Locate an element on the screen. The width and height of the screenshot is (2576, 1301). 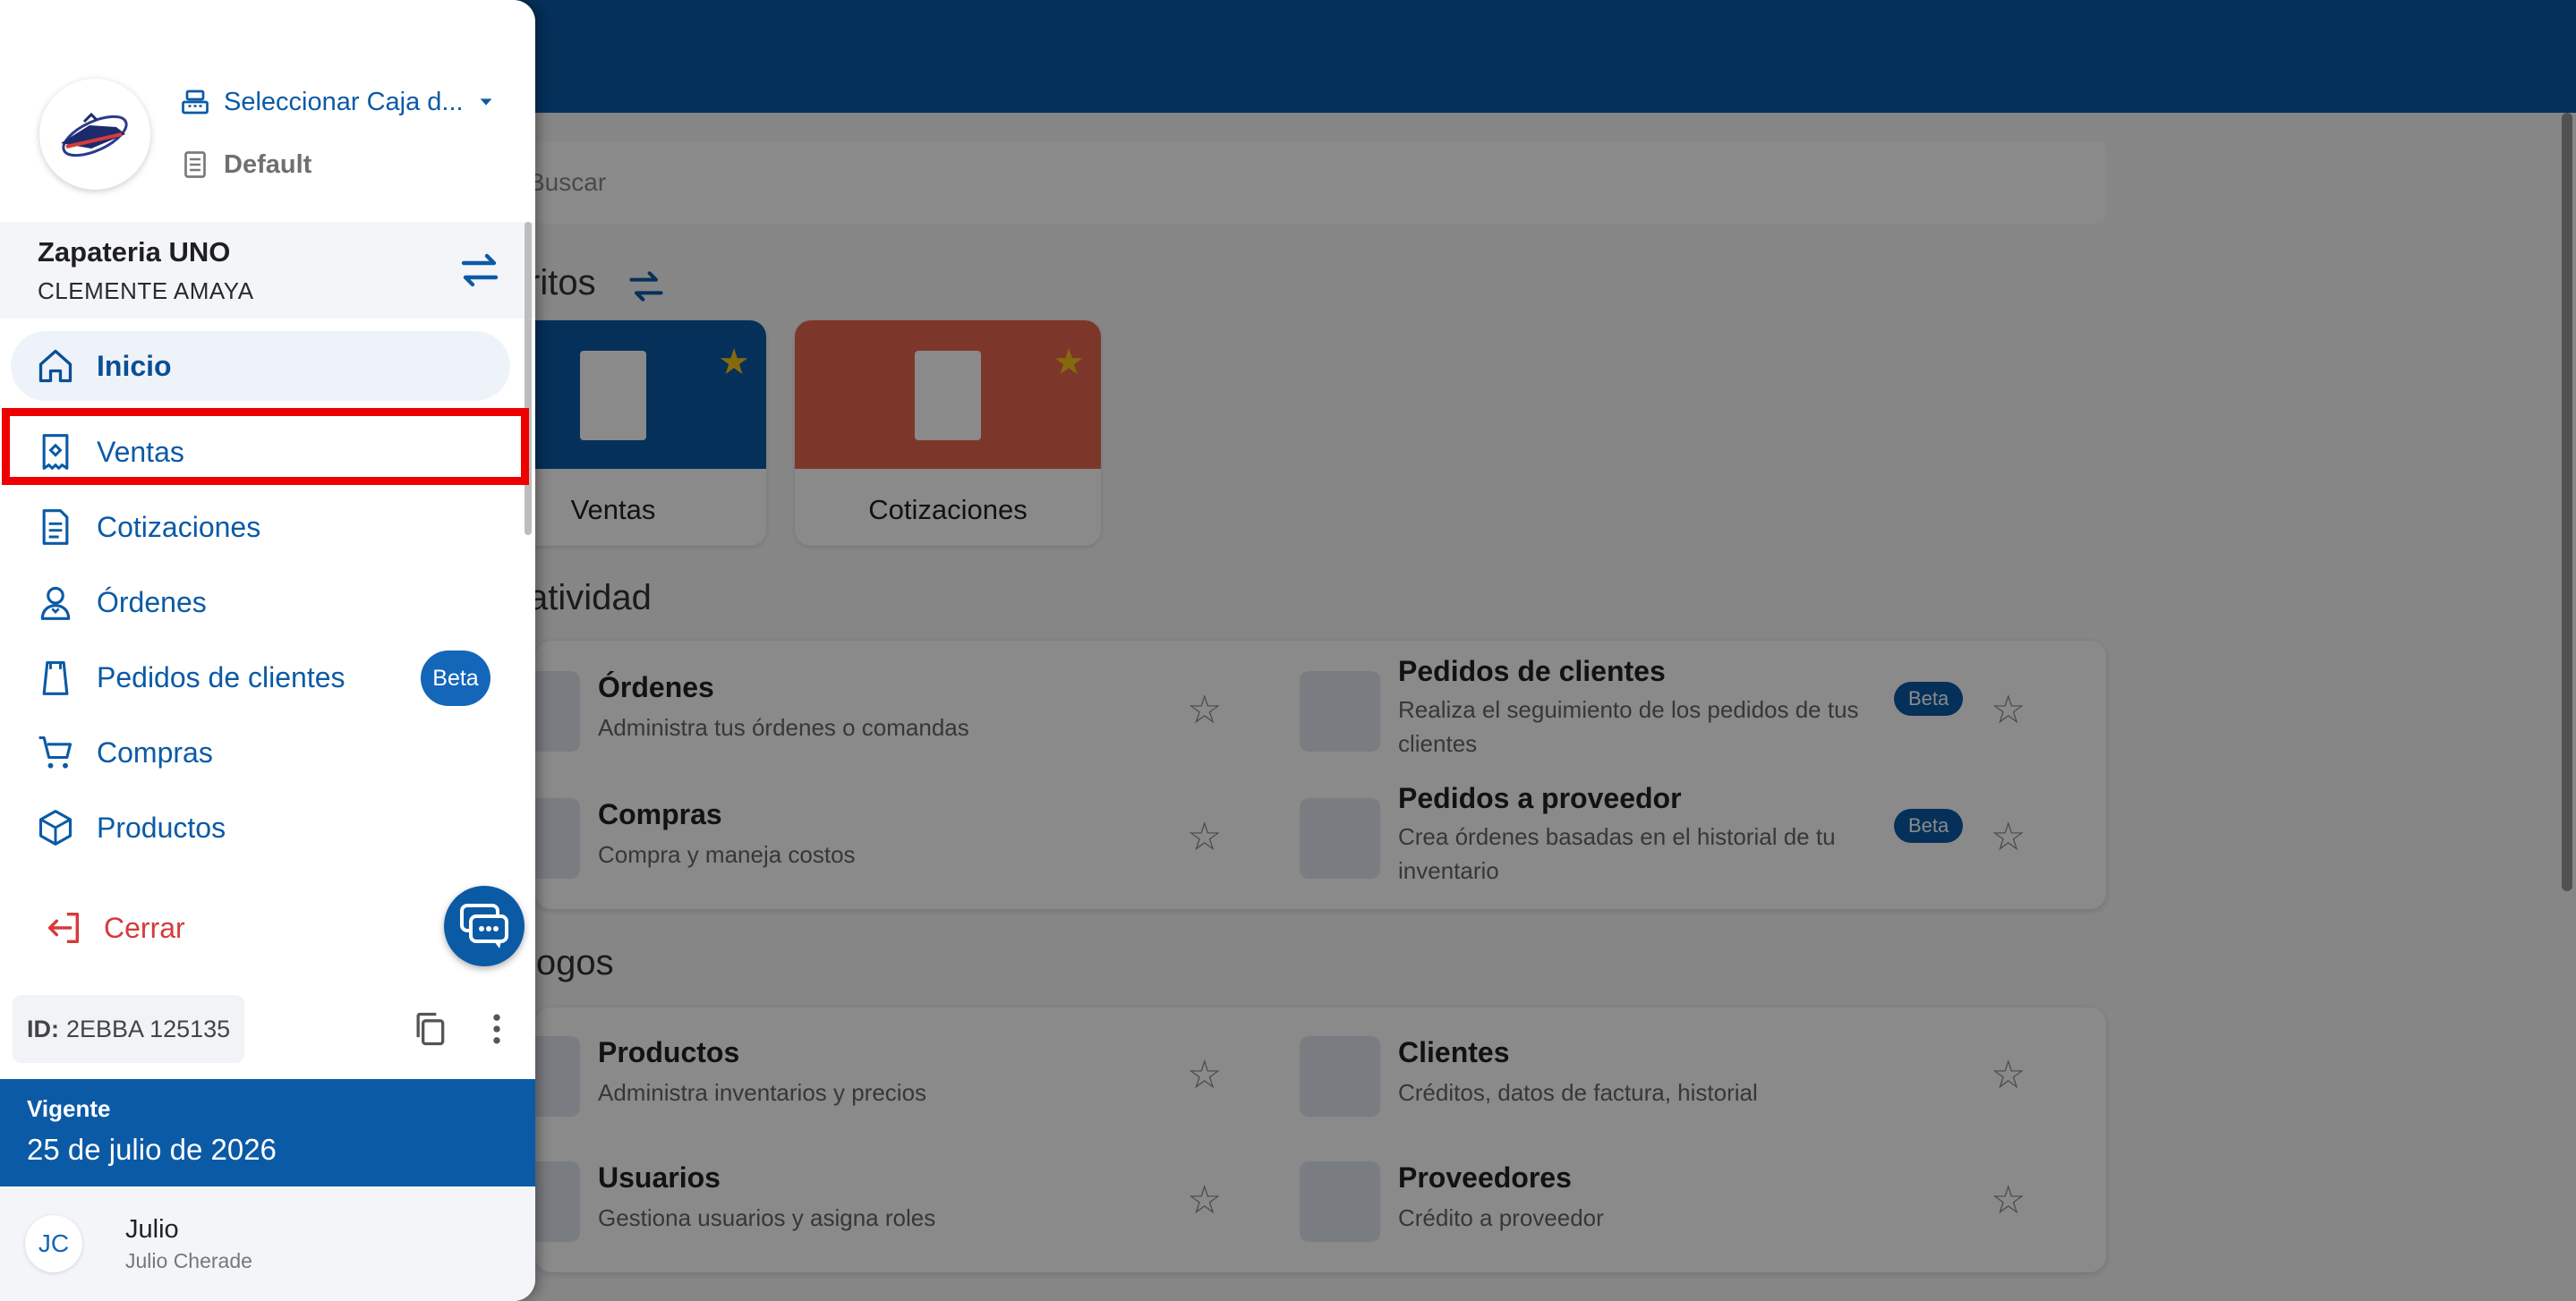
nav-item-ordenes: Órdenes is located at coordinates (260, 602).